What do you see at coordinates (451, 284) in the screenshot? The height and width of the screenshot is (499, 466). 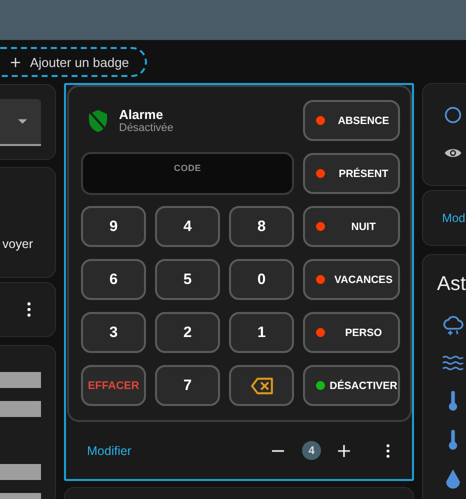 I see `card-title: Ast` at bounding box center [451, 284].